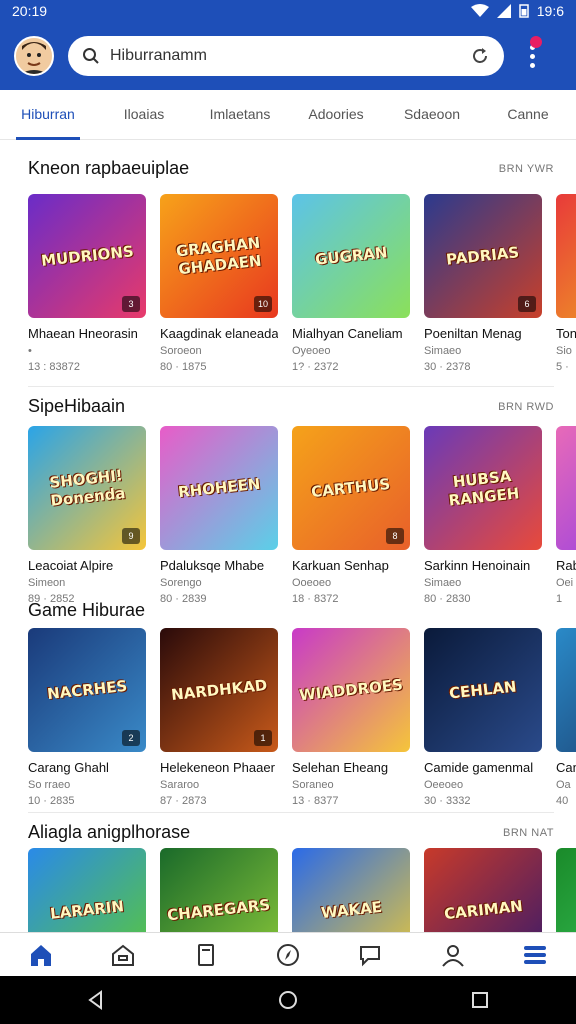  What do you see at coordinates (528, 833) in the screenshot?
I see `section-more-link: BRN NAT` at bounding box center [528, 833].